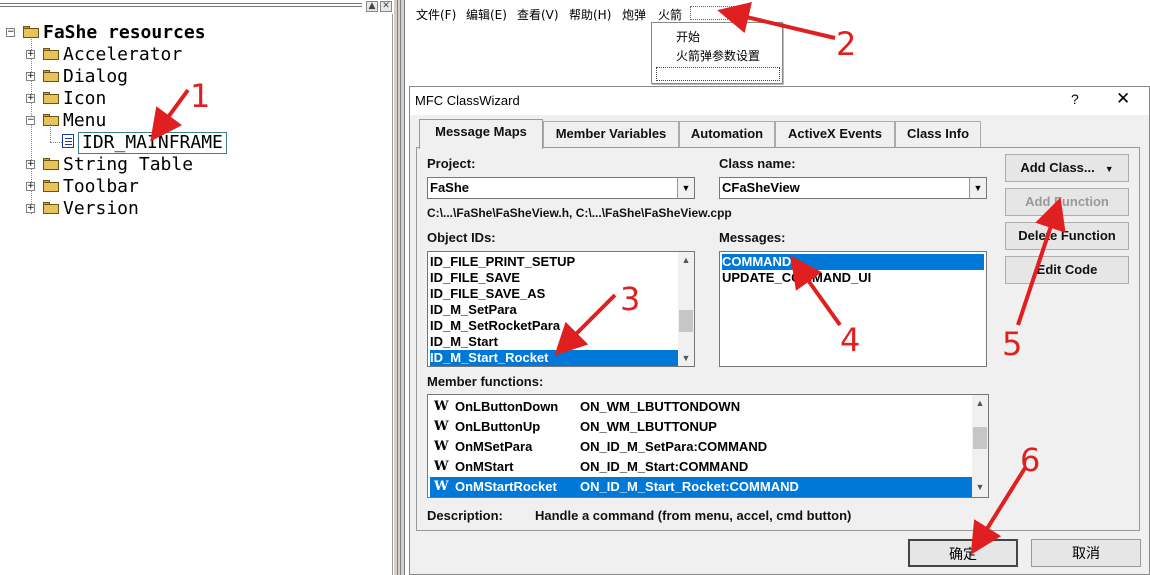 The height and width of the screenshot is (575, 1150). I want to click on table-row: W OnLButtonDown ON_WM_LBUTTONDOWN, so click(701, 407).